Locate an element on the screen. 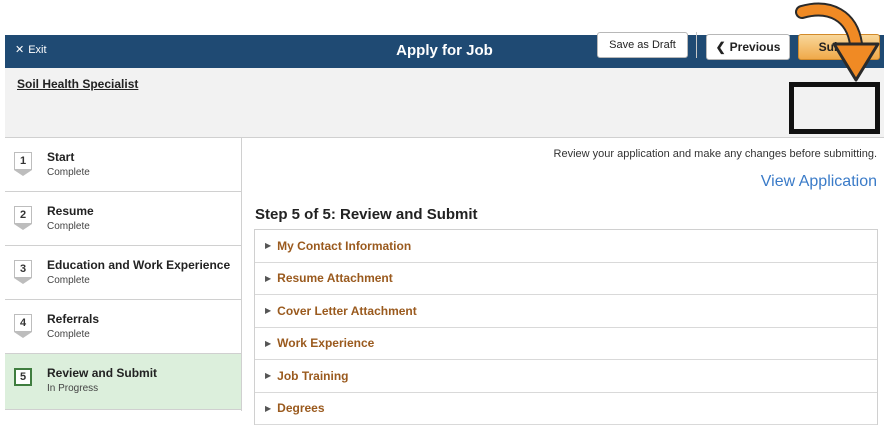 The image size is (884, 425). section-label: Degrees is located at coordinates (300, 408).